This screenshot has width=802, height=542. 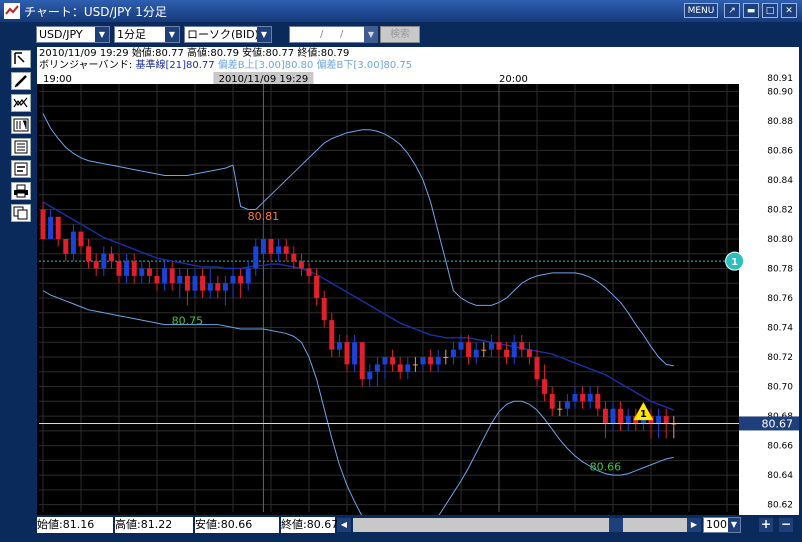 I want to click on numbers-icon, so click(x=21, y=125).